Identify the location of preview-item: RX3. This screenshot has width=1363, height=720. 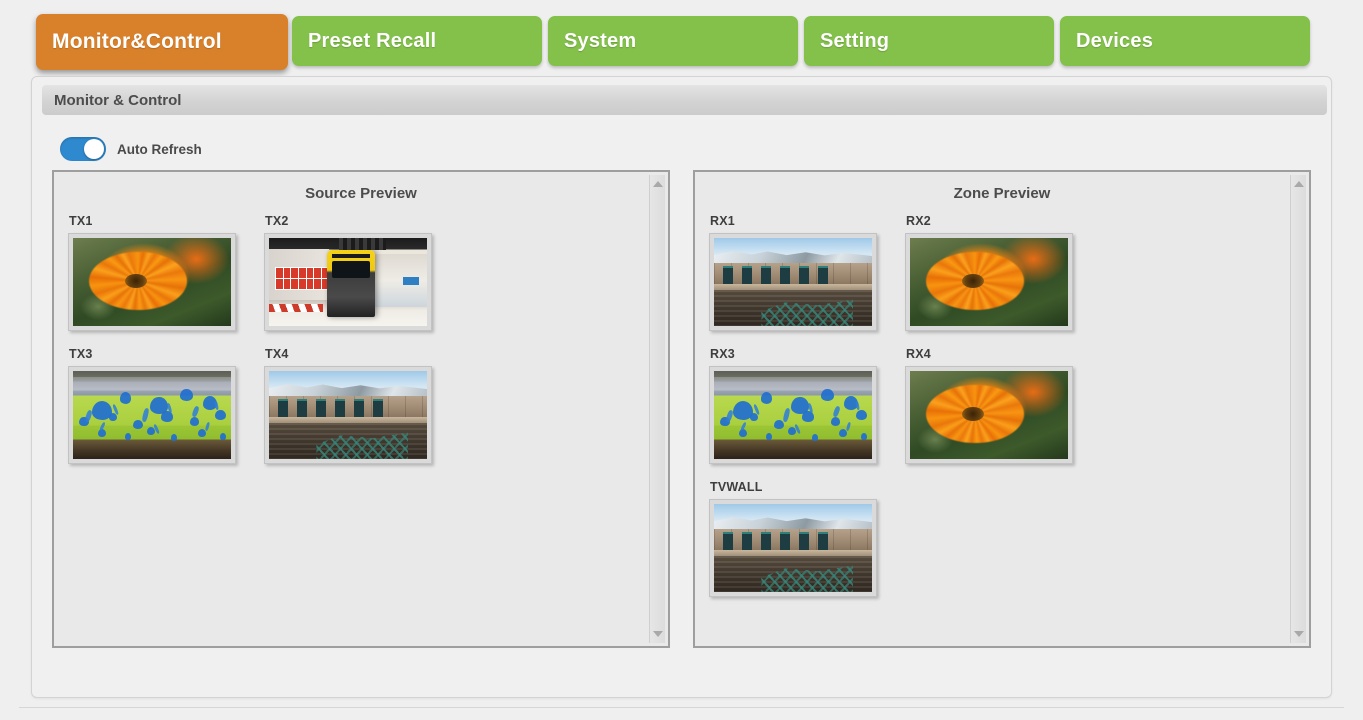
(807, 405).